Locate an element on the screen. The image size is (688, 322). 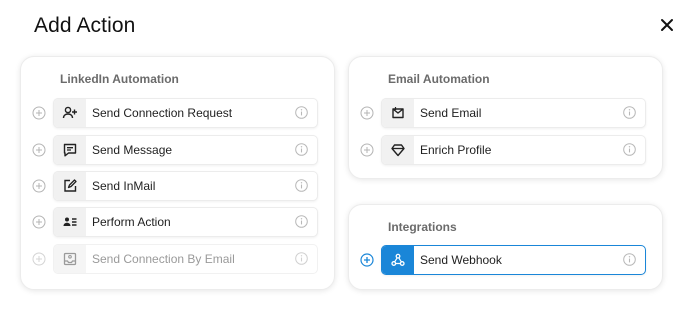
action-button: Send Message is located at coordinates (185, 150).